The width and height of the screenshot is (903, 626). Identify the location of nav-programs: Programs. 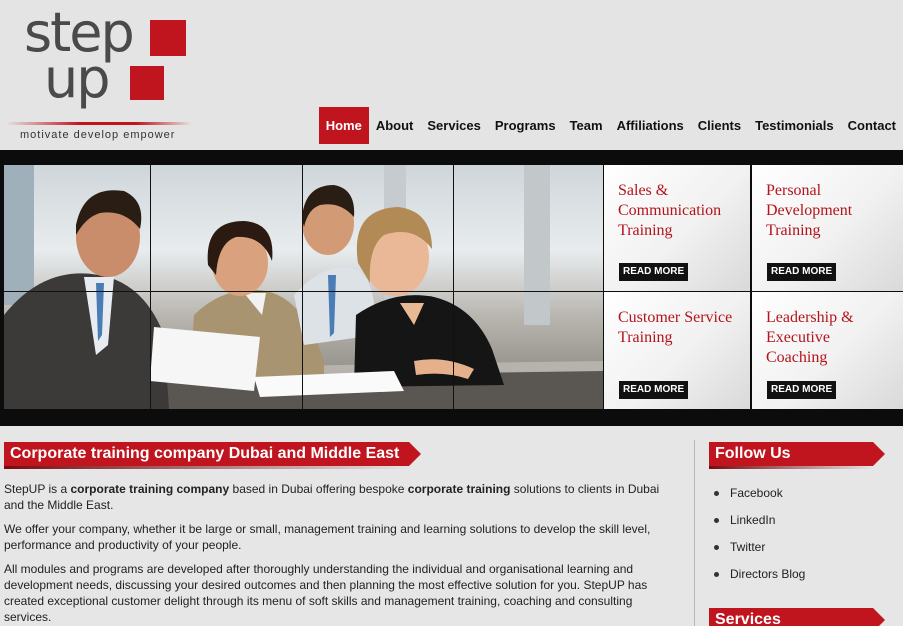
(525, 125).